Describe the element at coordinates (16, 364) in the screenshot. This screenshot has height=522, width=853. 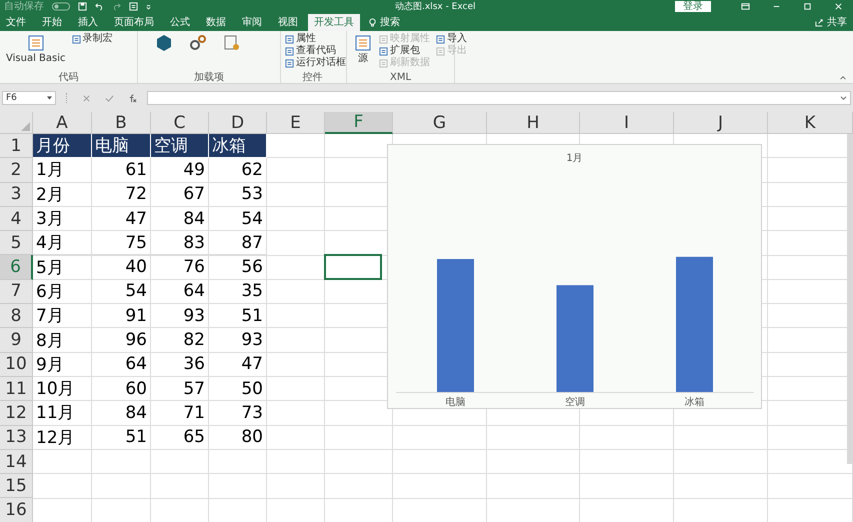
I see `row-header: 10` at that location.